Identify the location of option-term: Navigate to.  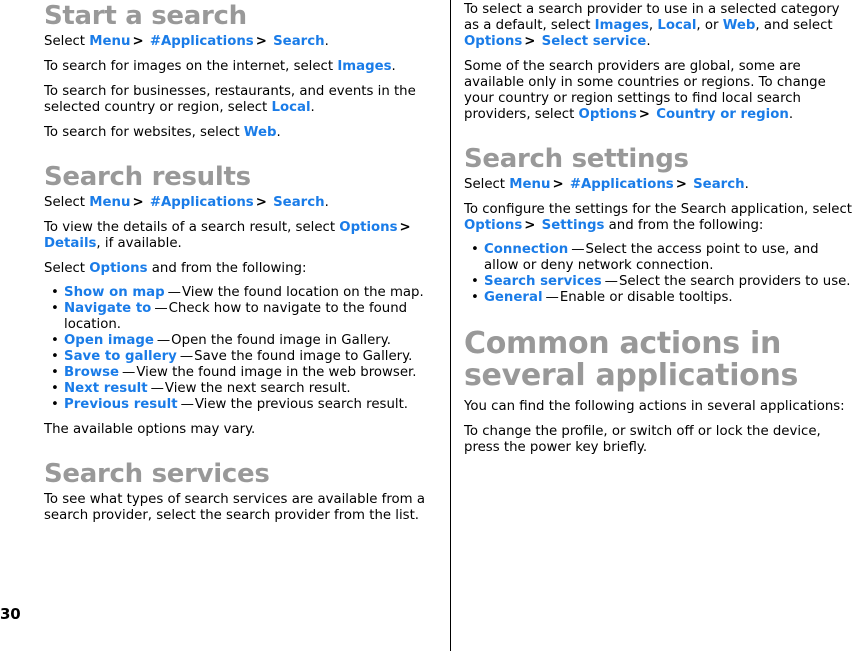
(108, 308).